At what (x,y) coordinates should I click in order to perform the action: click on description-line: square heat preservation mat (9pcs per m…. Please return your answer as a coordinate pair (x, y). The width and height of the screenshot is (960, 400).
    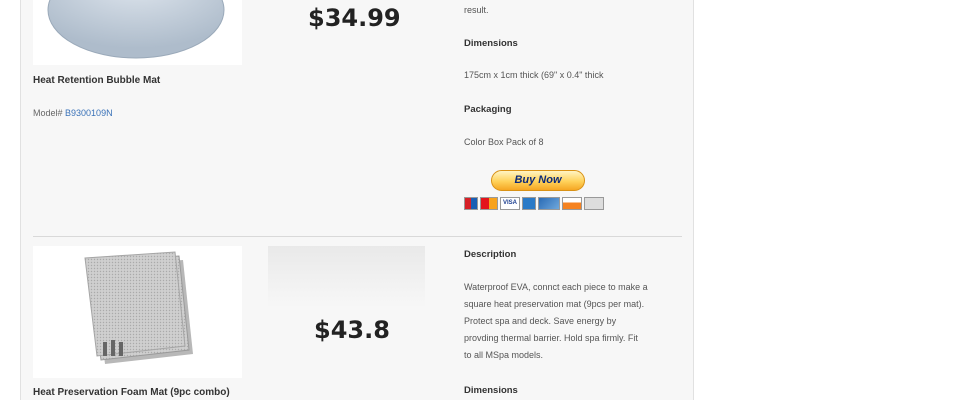
    Looking at the image, I should click on (554, 304).